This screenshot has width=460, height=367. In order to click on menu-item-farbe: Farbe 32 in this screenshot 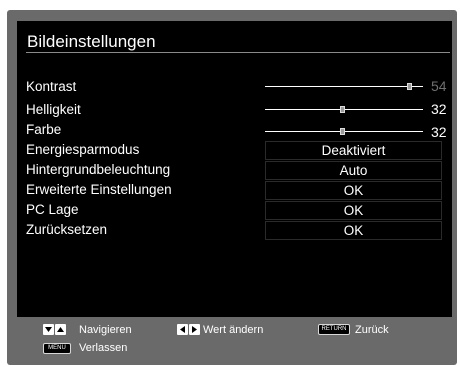, I will do `click(238, 130)`.